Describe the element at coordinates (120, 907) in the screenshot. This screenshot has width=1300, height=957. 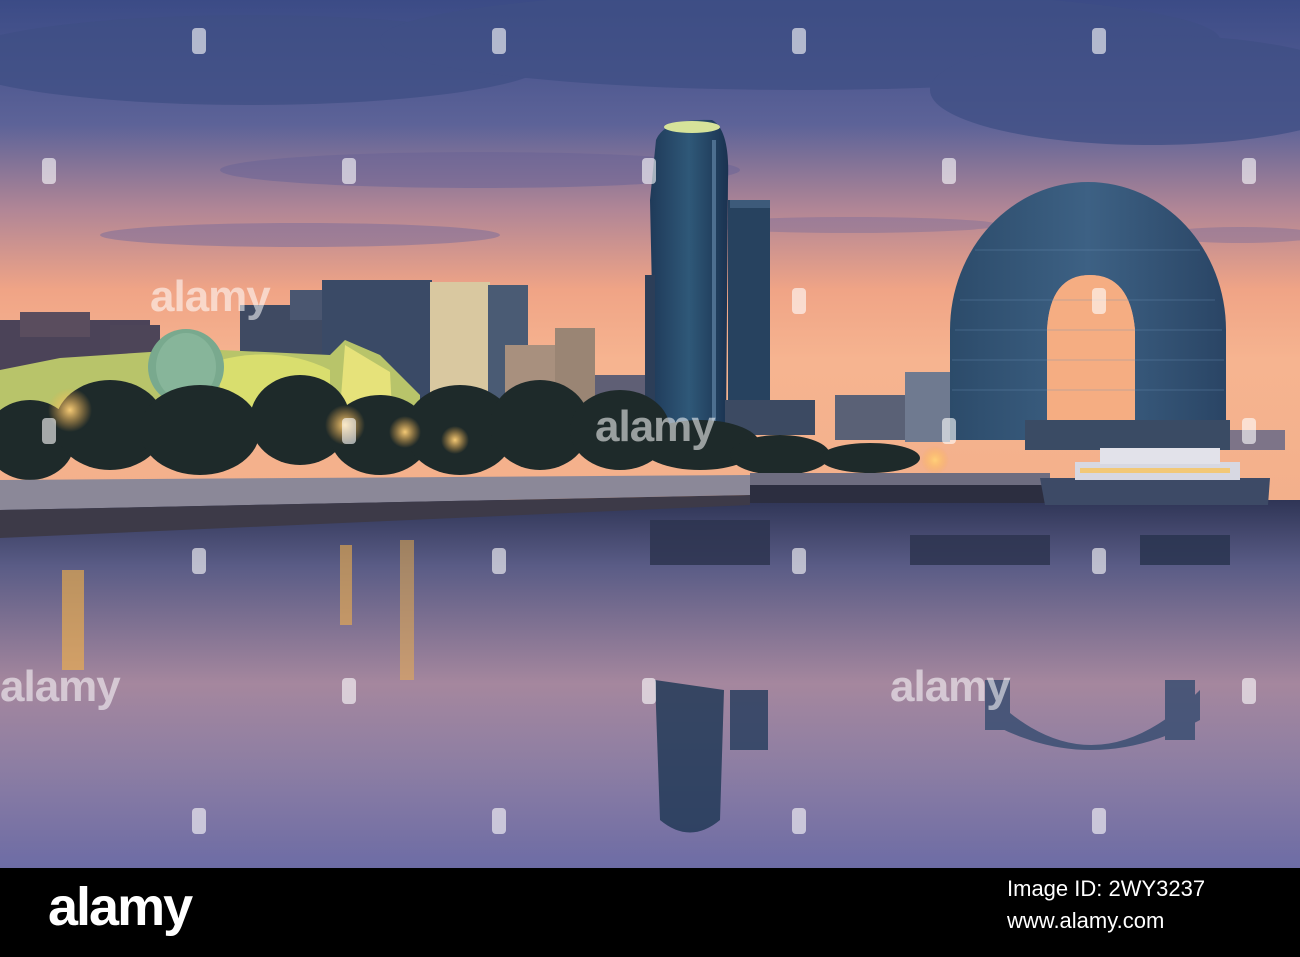
I see `brand-logo: alamy` at that location.